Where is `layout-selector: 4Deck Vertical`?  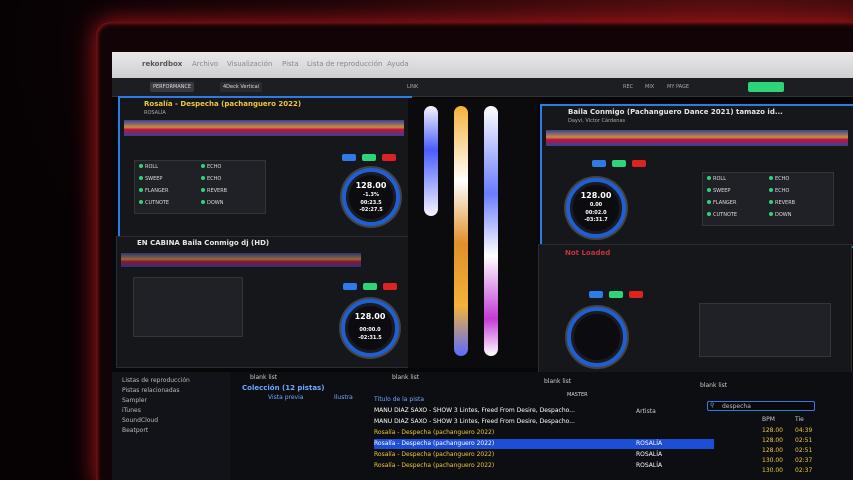 layout-selector: 4Deck Vertical is located at coordinates (241, 87).